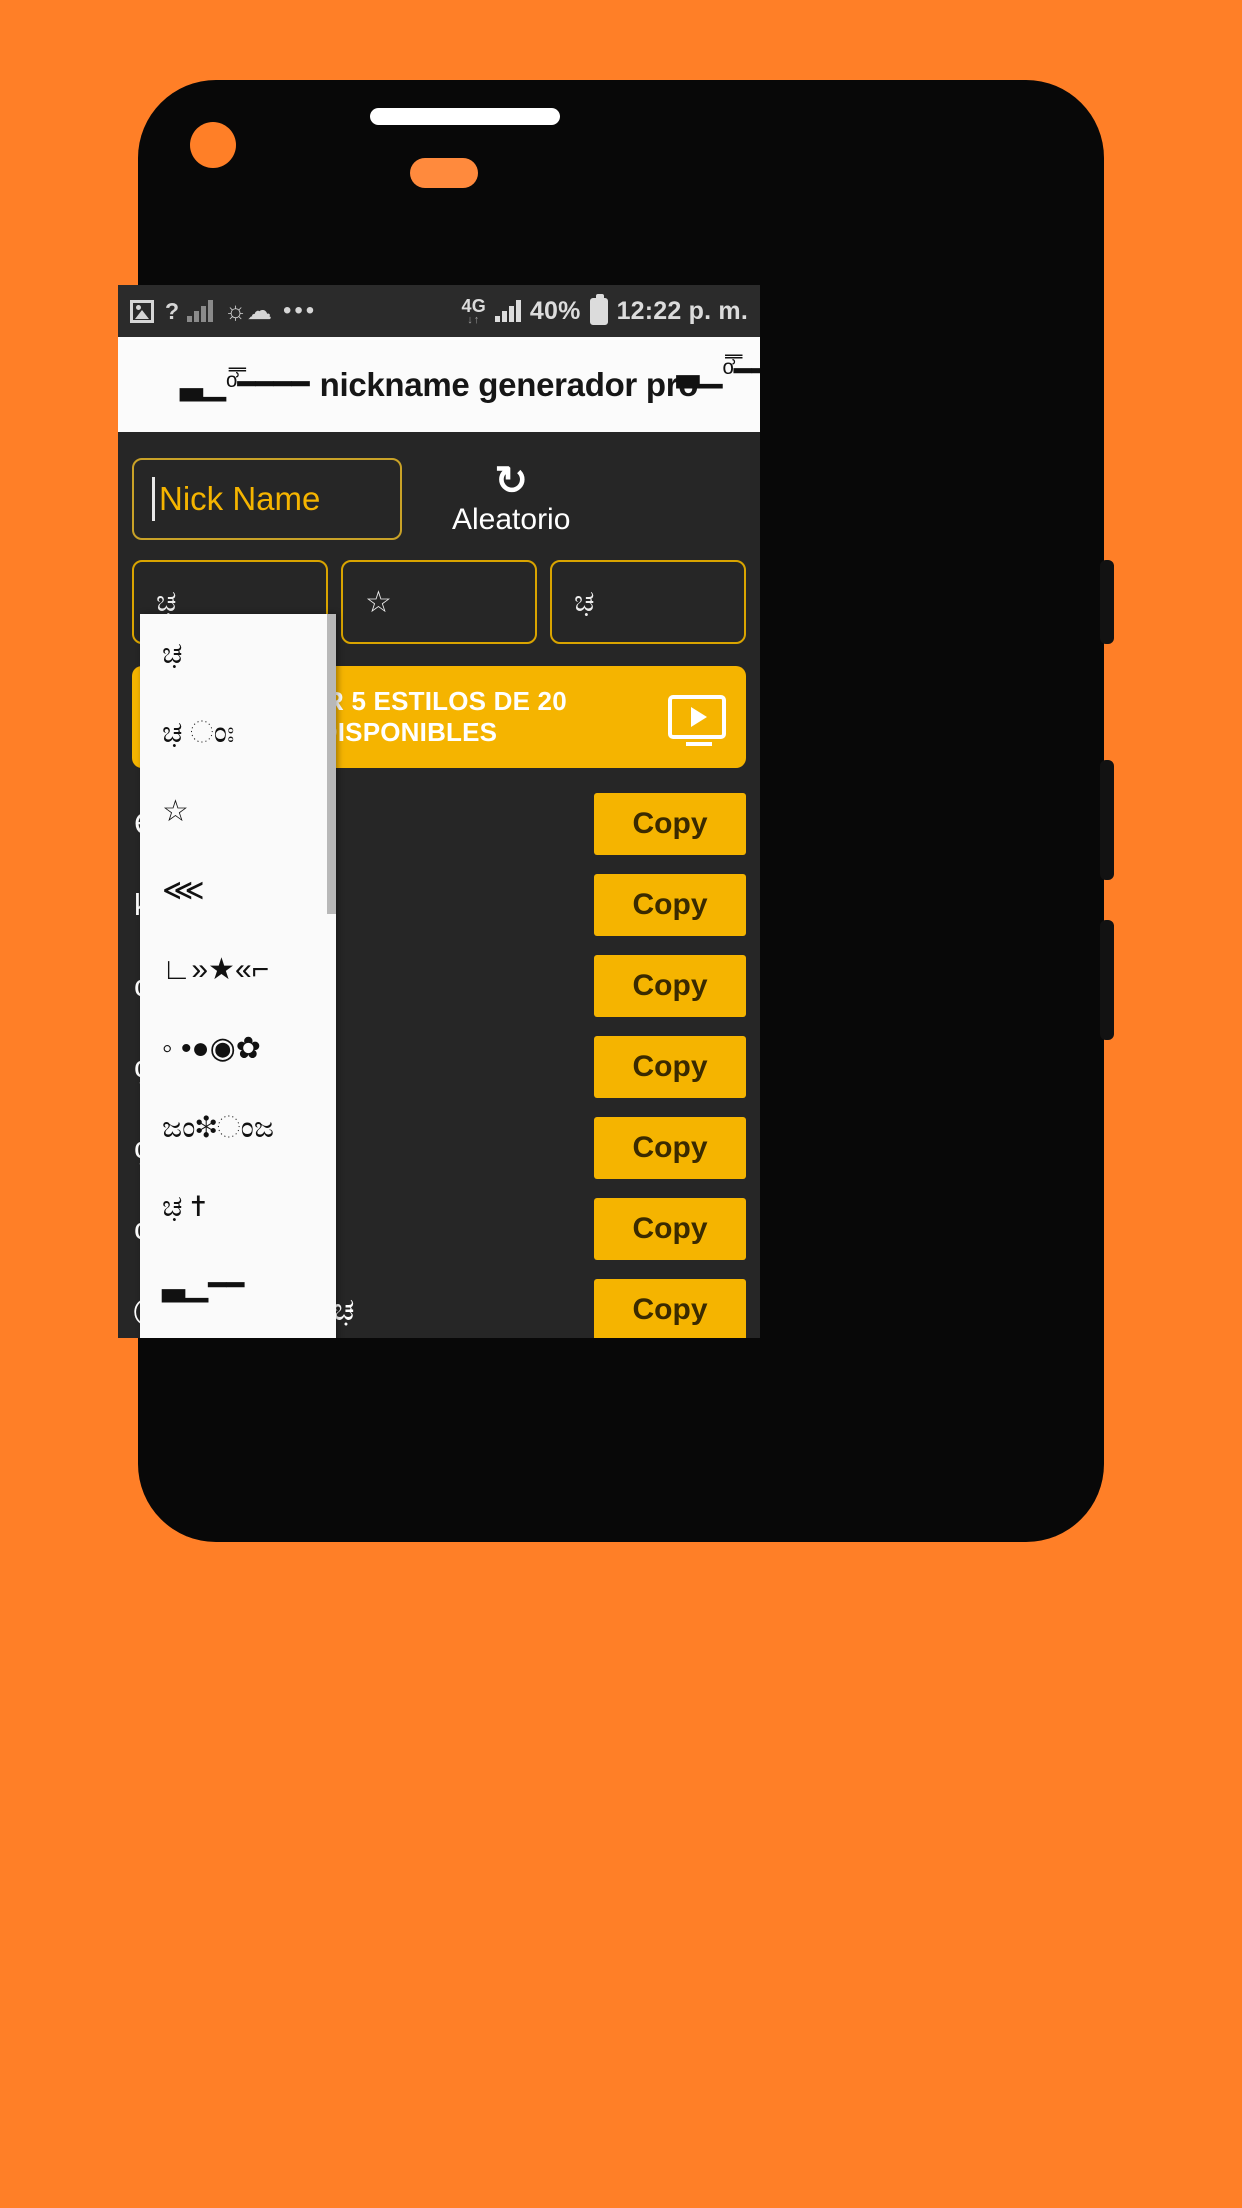 The height and width of the screenshot is (2208, 1242). I want to click on refresh-icon: ↻, so click(511, 481).